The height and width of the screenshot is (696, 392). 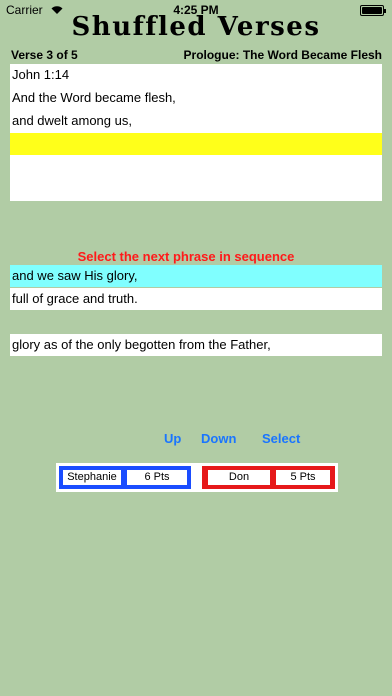 I want to click on instruction-prompt: Select the next phrase in sequence, so click(x=186, y=256).